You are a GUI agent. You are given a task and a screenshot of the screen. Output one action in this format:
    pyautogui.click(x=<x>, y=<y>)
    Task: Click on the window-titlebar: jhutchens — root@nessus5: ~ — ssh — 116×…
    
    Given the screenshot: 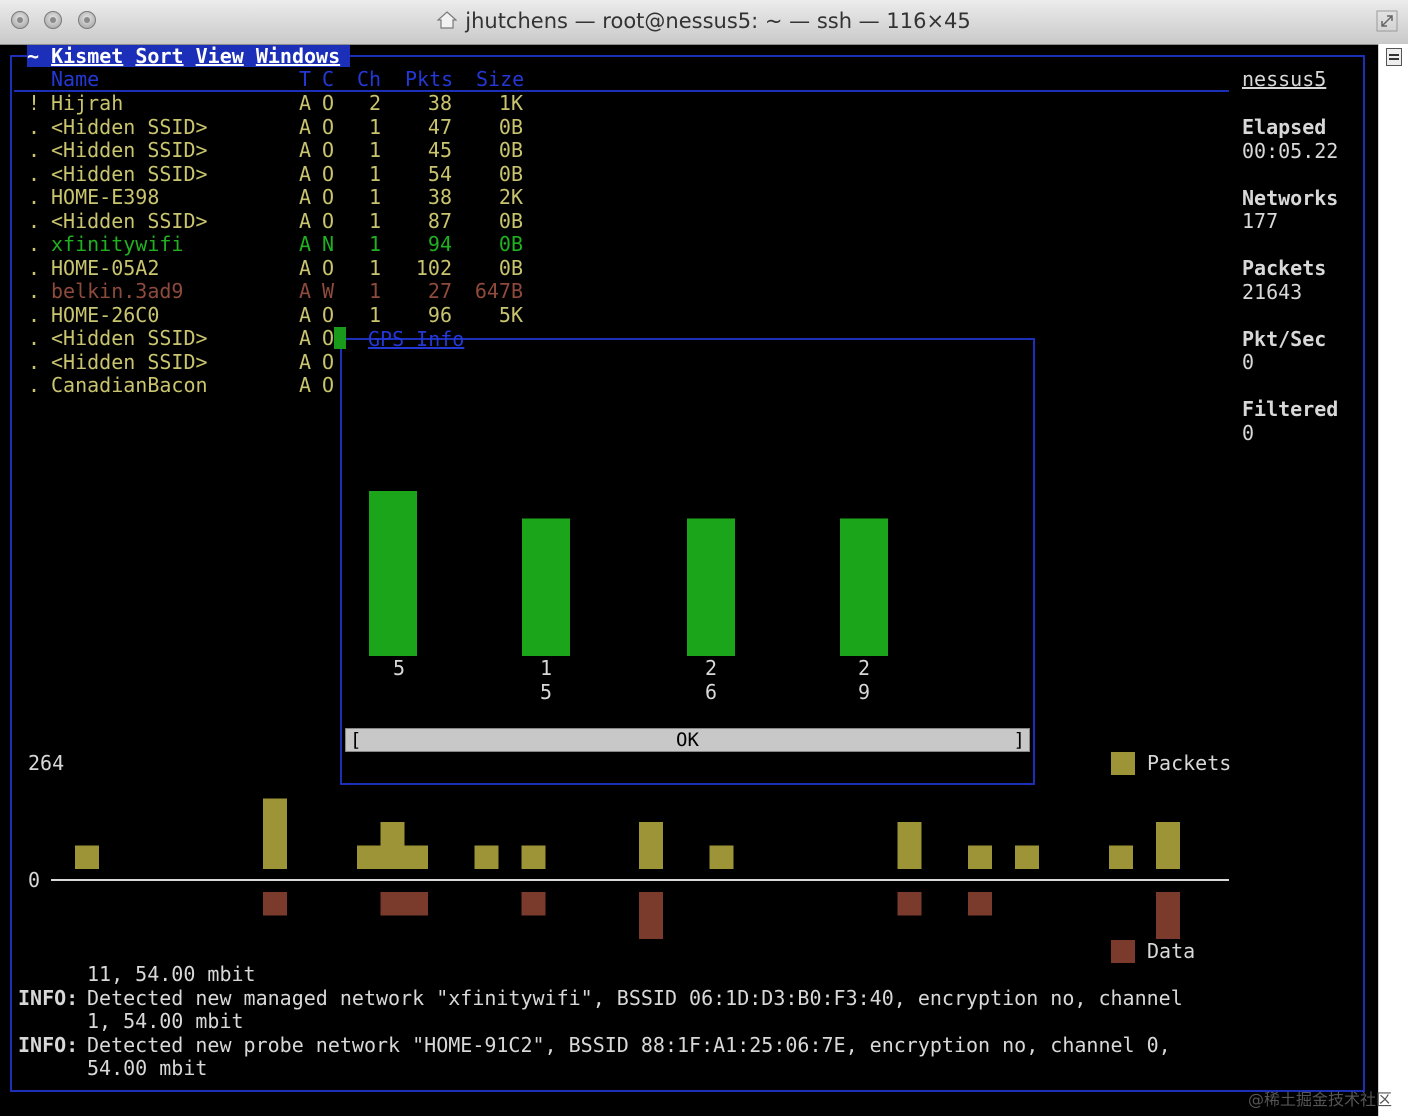 What is the action you would take?
    pyautogui.click(x=704, y=22)
    